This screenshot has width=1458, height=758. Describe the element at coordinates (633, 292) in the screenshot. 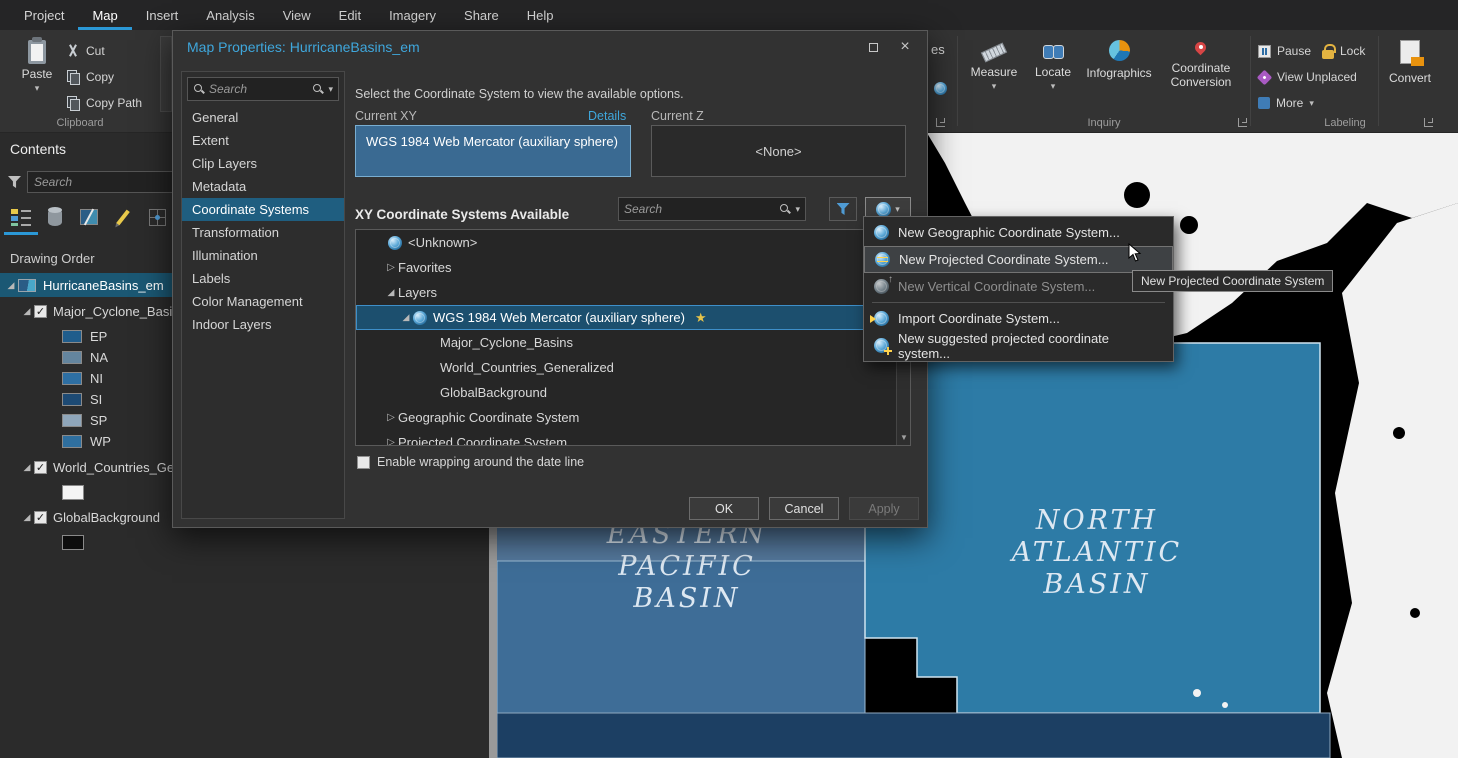

I see `tree-item-layers: ◢ Layers` at that location.